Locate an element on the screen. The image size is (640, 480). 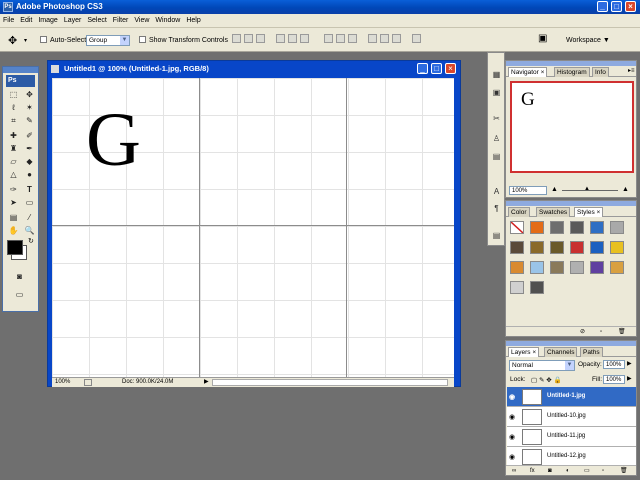
opacity-field: 100% is located at coordinates (614, 364).